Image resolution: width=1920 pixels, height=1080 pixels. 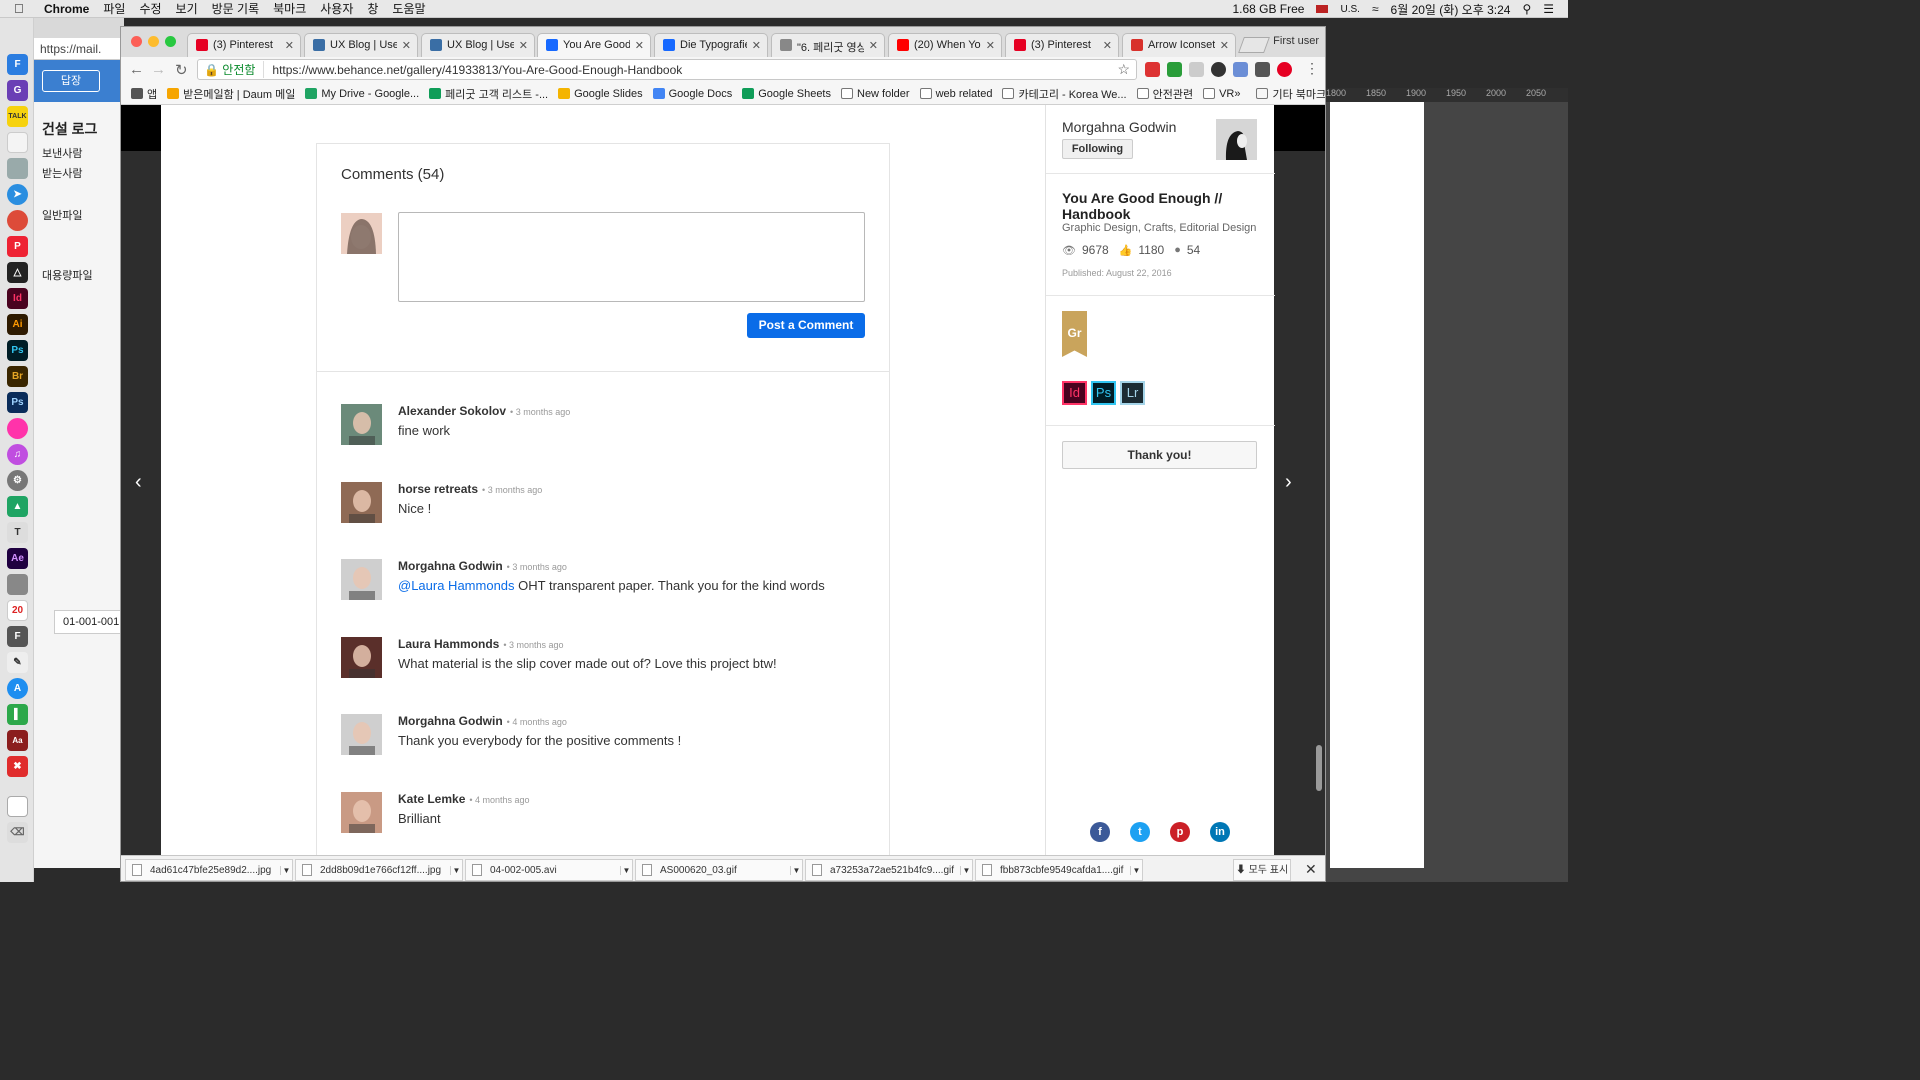 What do you see at coordinates (456, 585) in the screenshot?
I see `comment-mention-link: @Laura Hammonds` at bounding box center [456, 585].